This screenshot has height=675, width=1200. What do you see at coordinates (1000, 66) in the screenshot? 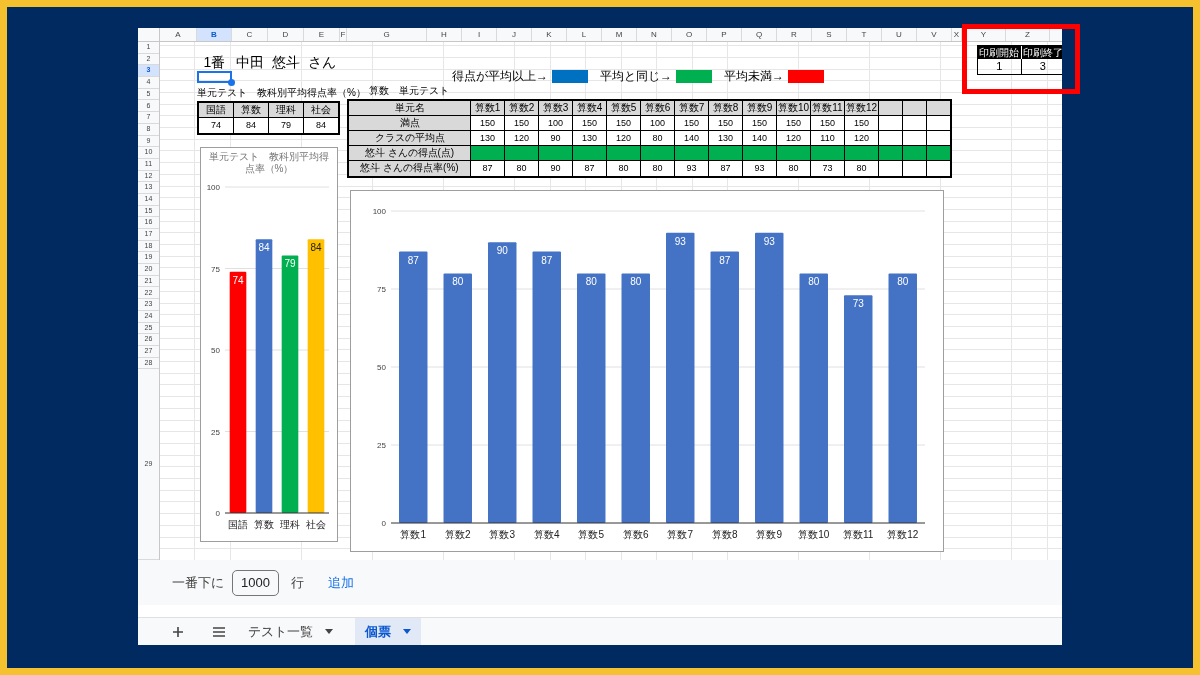
I see `table-cell: 1` at bounding box center [1000, 66].